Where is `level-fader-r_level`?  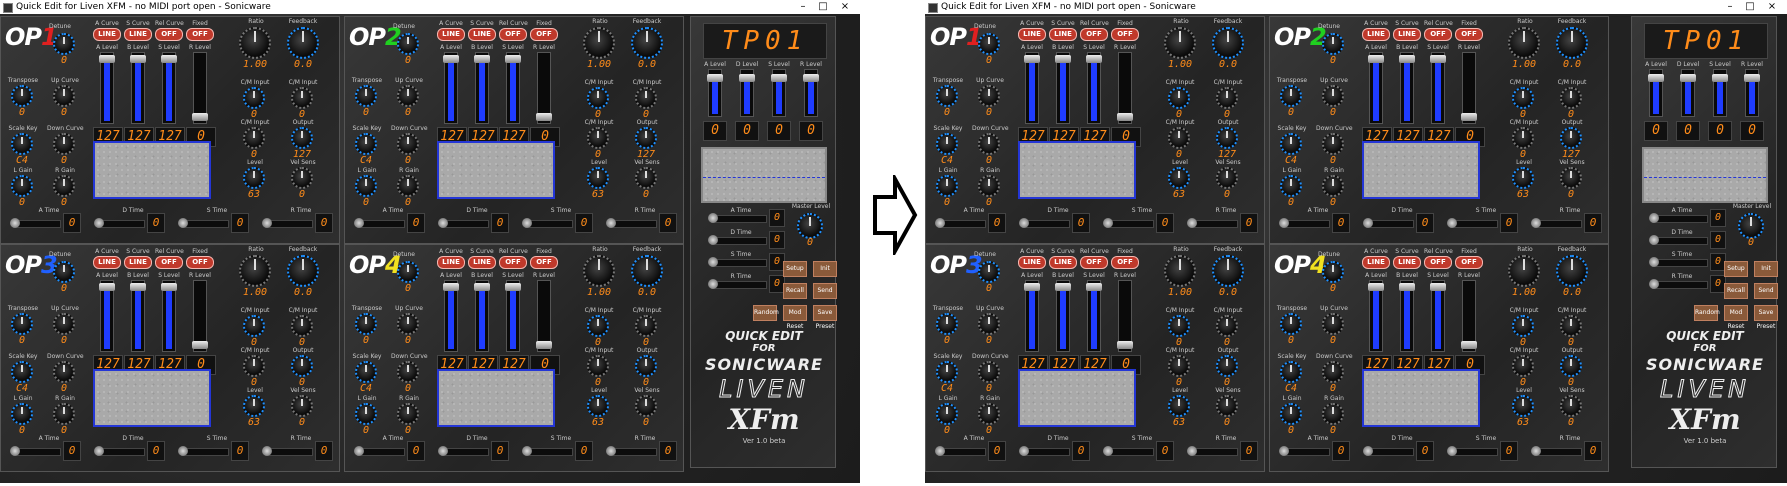
level-fader-r_level is located at coordinates (1125, 88).